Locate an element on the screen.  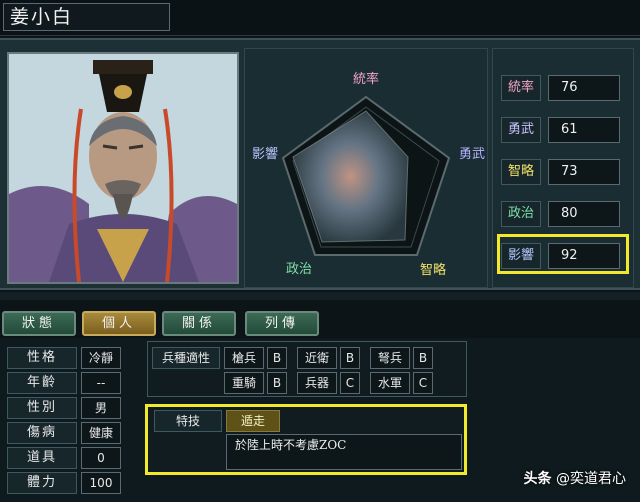
info-value: 0 is located at coordinates (101, 458).